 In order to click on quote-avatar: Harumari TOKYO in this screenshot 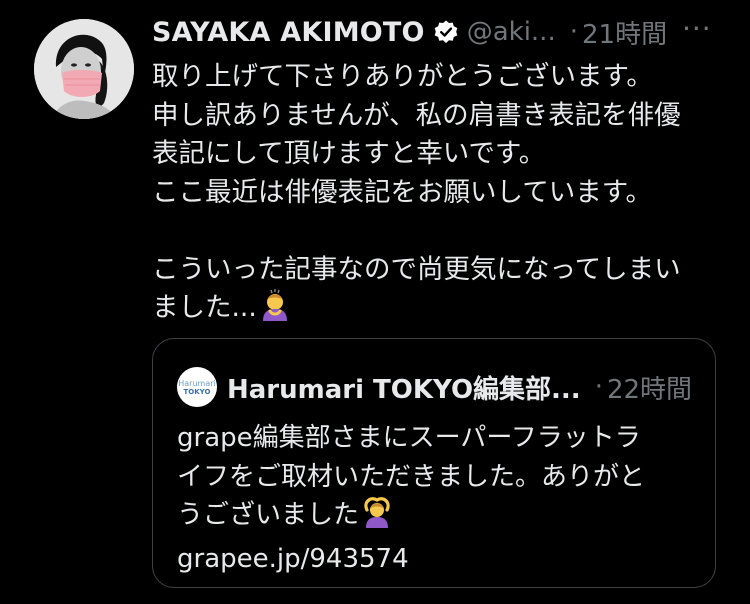, I will do `click(197, 387)`.